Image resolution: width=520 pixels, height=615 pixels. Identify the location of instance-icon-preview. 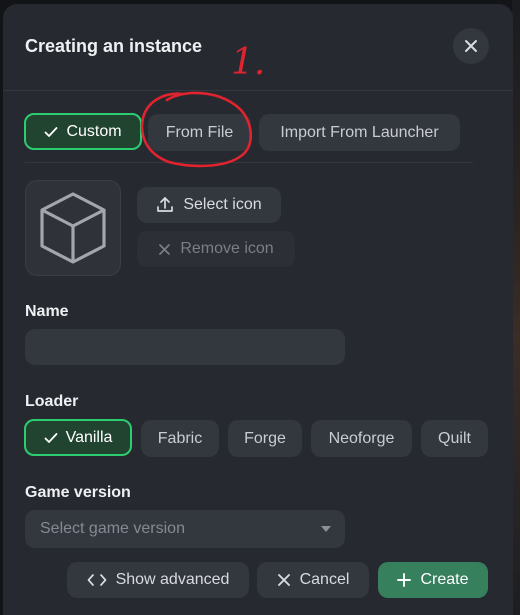
(73, 228).